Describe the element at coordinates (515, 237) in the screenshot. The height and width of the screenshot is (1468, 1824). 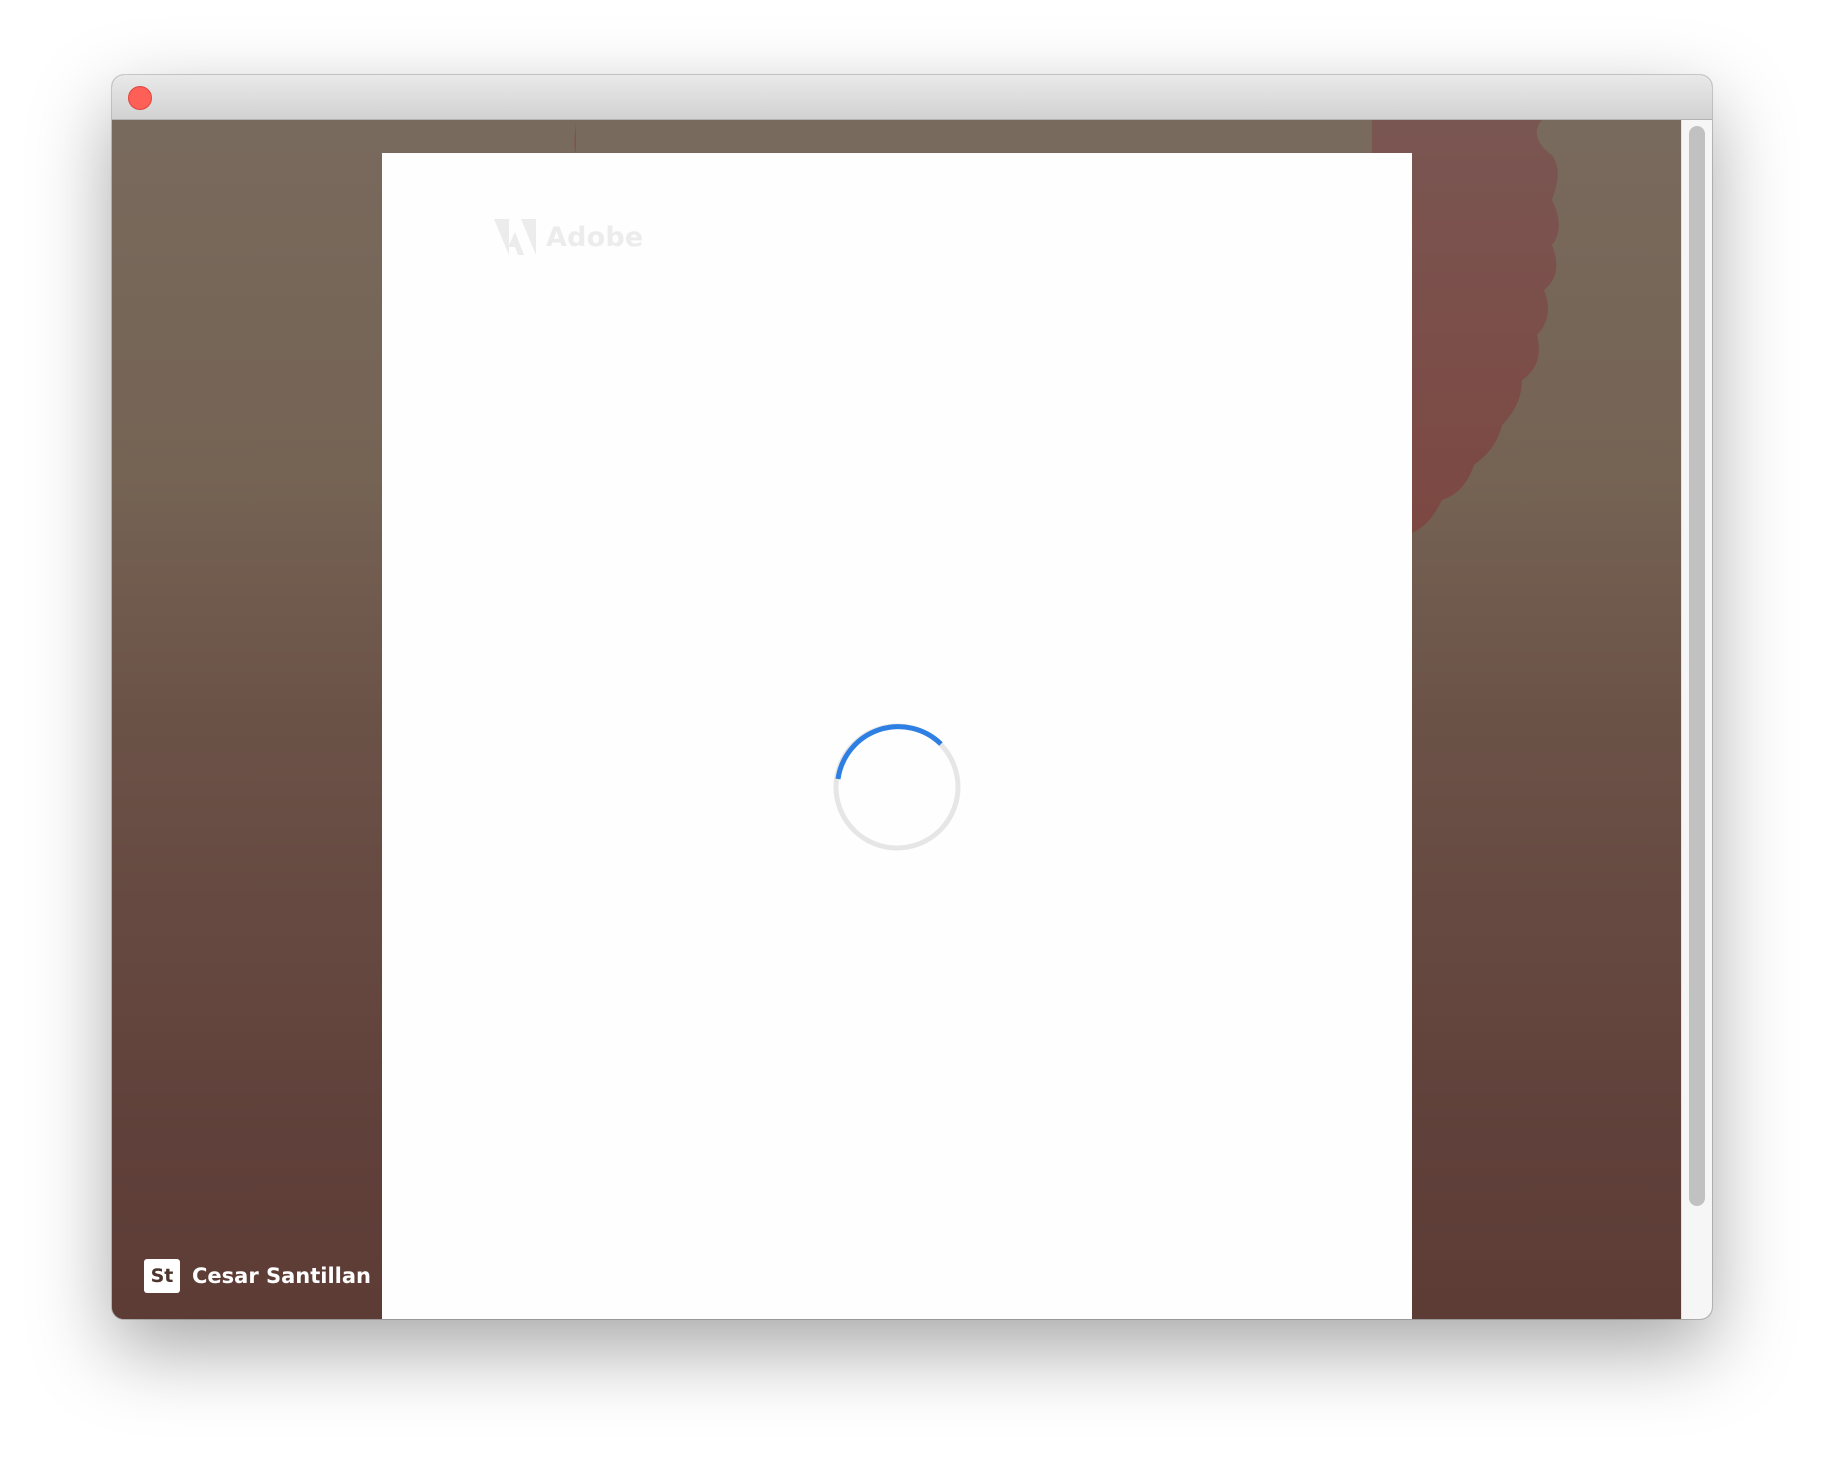
I see `adobe-icon` at that location.